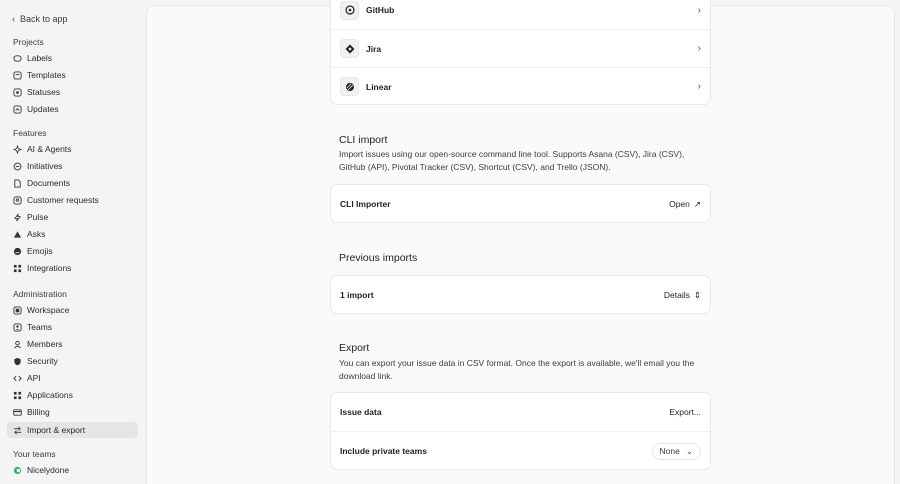  I want to click on chevron-up-down-icon: ⇕, so click(697, 294).